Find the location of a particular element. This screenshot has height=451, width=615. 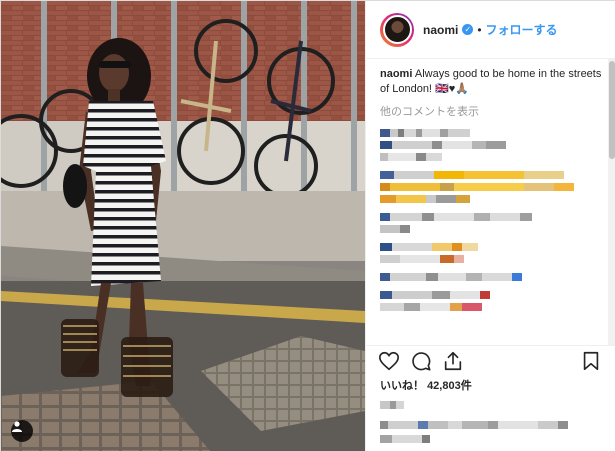

avatar is located at coordinates (397, 29).